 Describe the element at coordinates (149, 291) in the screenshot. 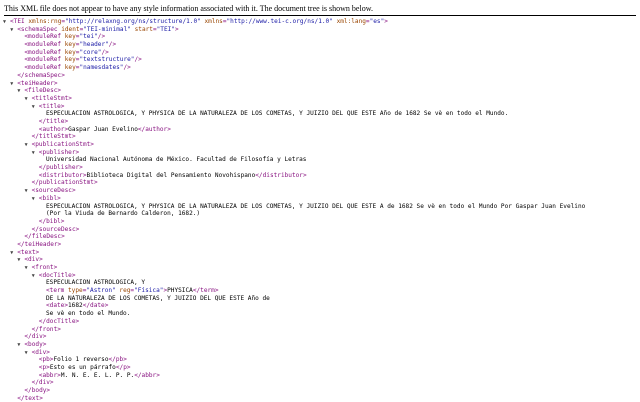

I see `xml-attribute-value: "Física"` at that location.